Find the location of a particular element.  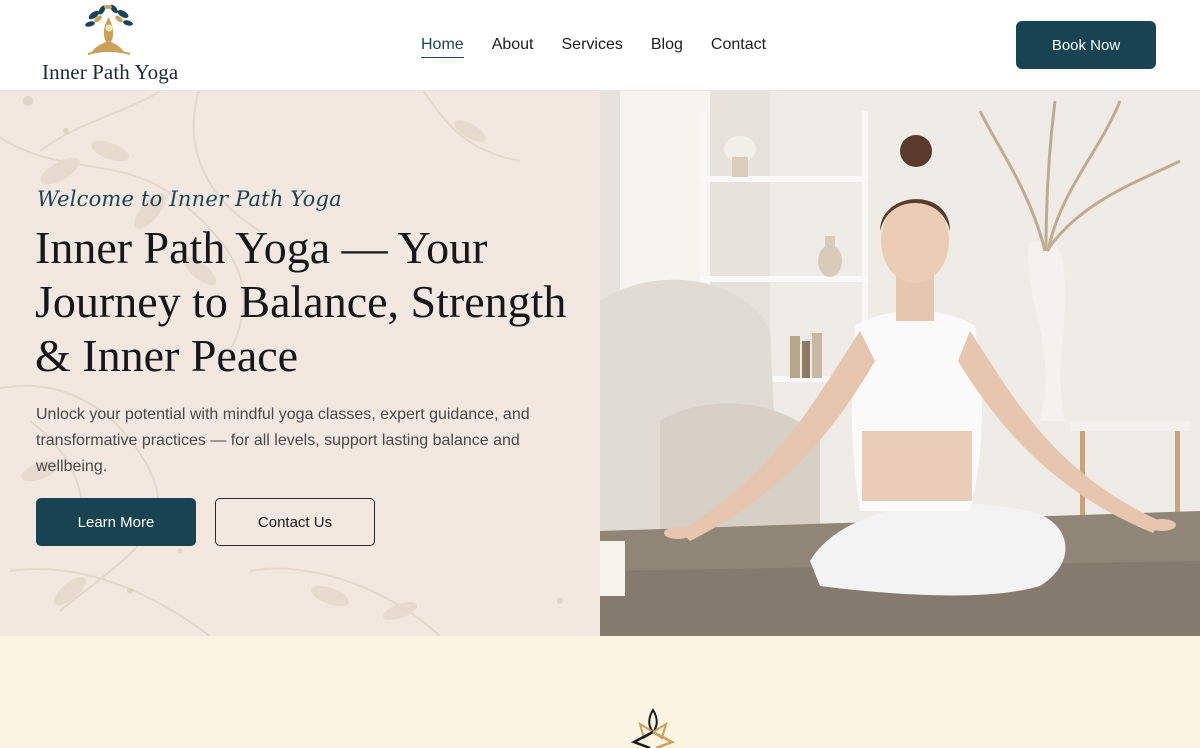

logo: Inner Path Yoga is located at coordinates (113, 46).